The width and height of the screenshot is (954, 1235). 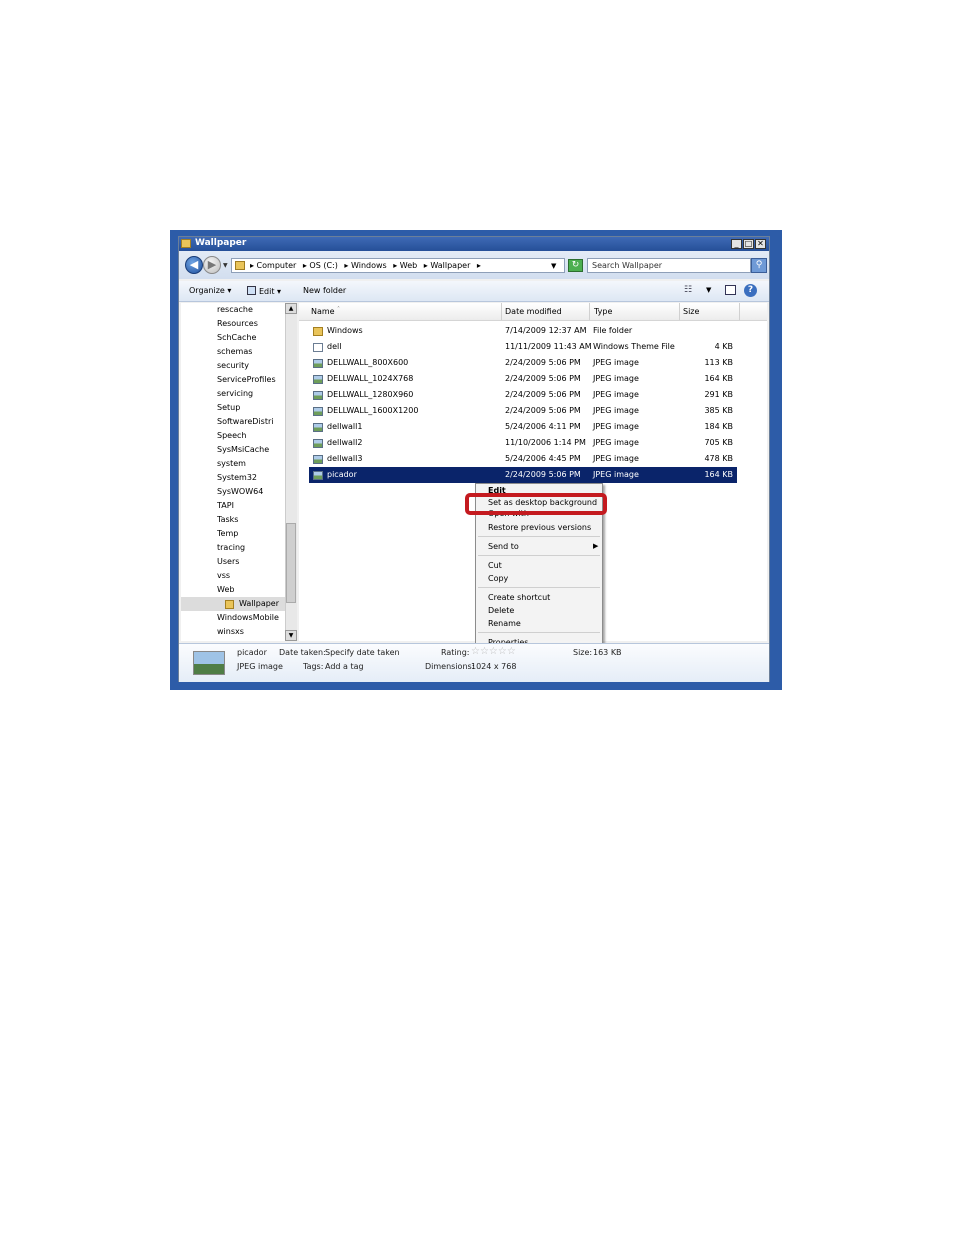 What do you see at coordinates (210, 290) in the screenshot?
I see `organize-button: Organize ▾` at bounding box center [210, 290].